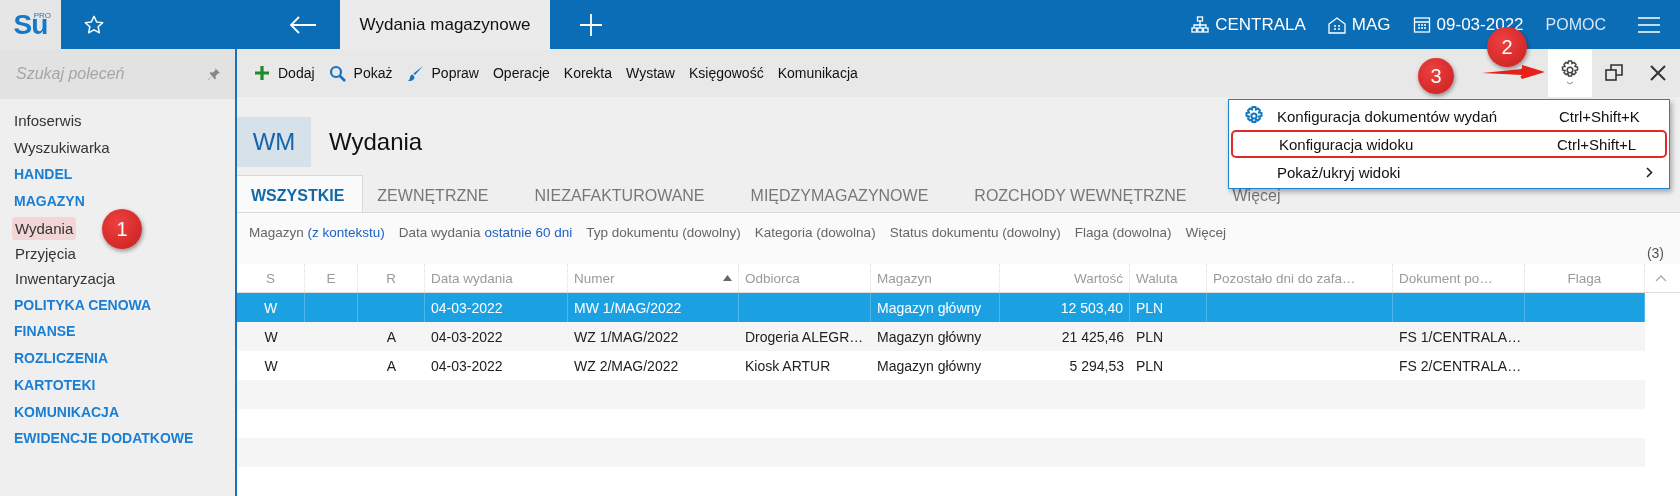 This screenshot has width=1680, height=496. Describe the element at coordinates (1585, 278) in the screenshot. I see `column-header: Flaga` at that location.